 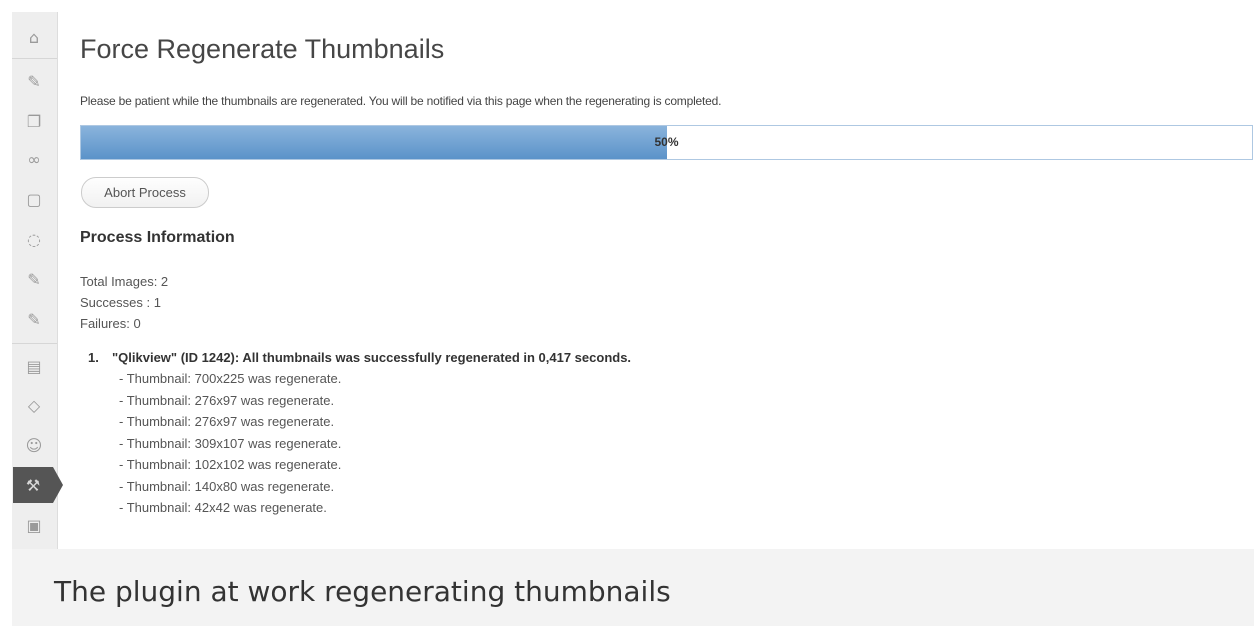 I want to click on comments-icon: ◌, so click(x=34, y=239).